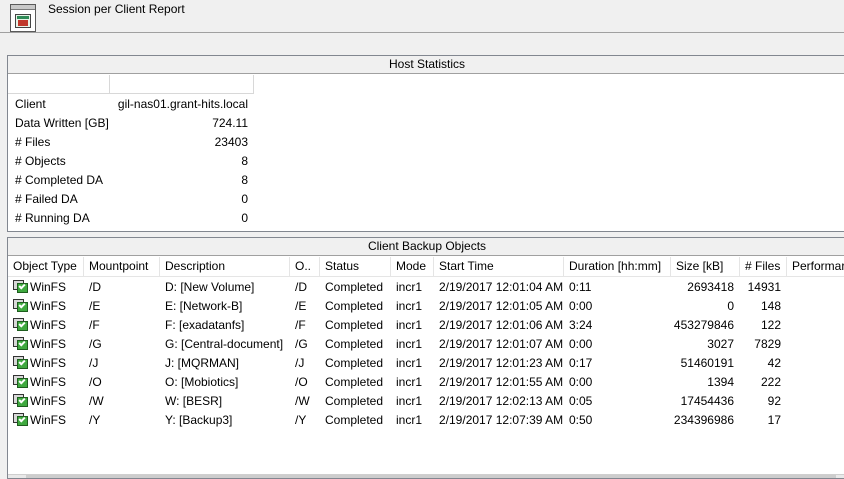  What do you see at coordinates (815, 267) in the screenshot?
I see `column-header-perf: Performar` at bounding box center [815, 267].